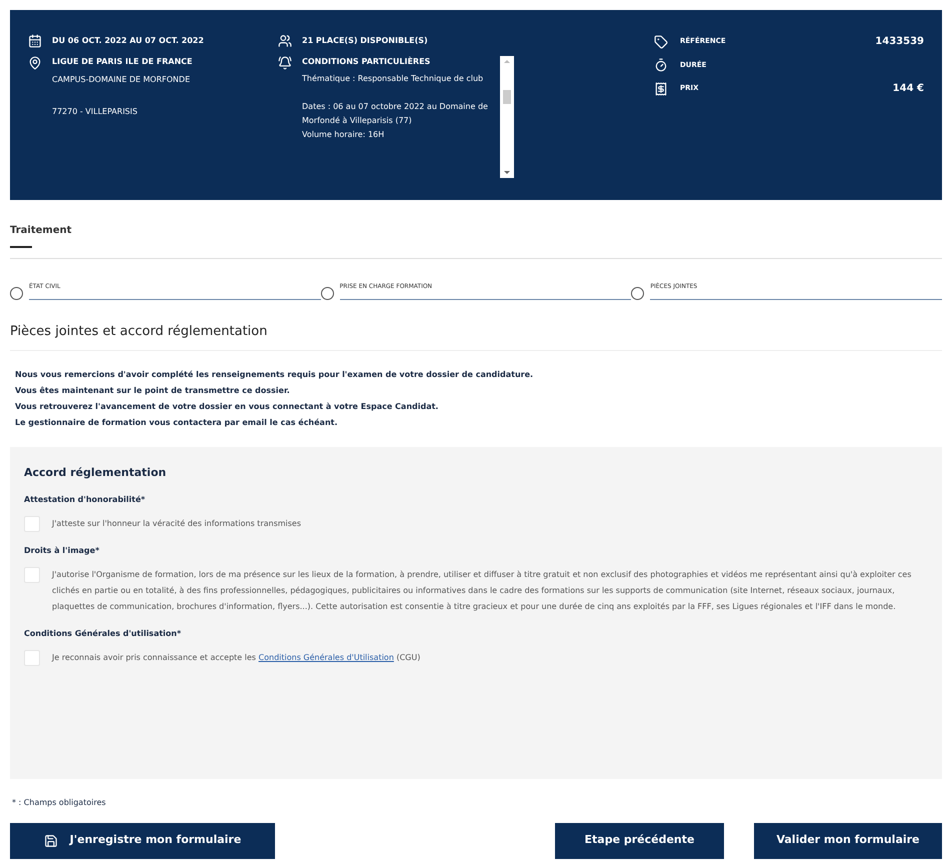 The height and width of the screenshot is (861, 952). I want to click on checkbox-label: J'autorise l'Organisme de formation, lors de ma présence sur les lieux de la formation, à prendre, utiliser et diffuser à titre gratuit et non exclusif des photographies et vidéos me représentant ainsi qu'à exploiter ces clichés en partie ou en totalité, à des fins professionnelles, pédagogiques, publicitaires ou informatives dans le cadre des formations sur les supports de communication (site Internet, réseaux sociaux, journaux, plaquettes de communication, brochures d'information, flyers...). Cette autorisation est consentie à titre gracieux et pour une durée de cinq ans exploités par la FFF, ses Ligues régionales et l'IFF dans le monde., so click(482, 591).